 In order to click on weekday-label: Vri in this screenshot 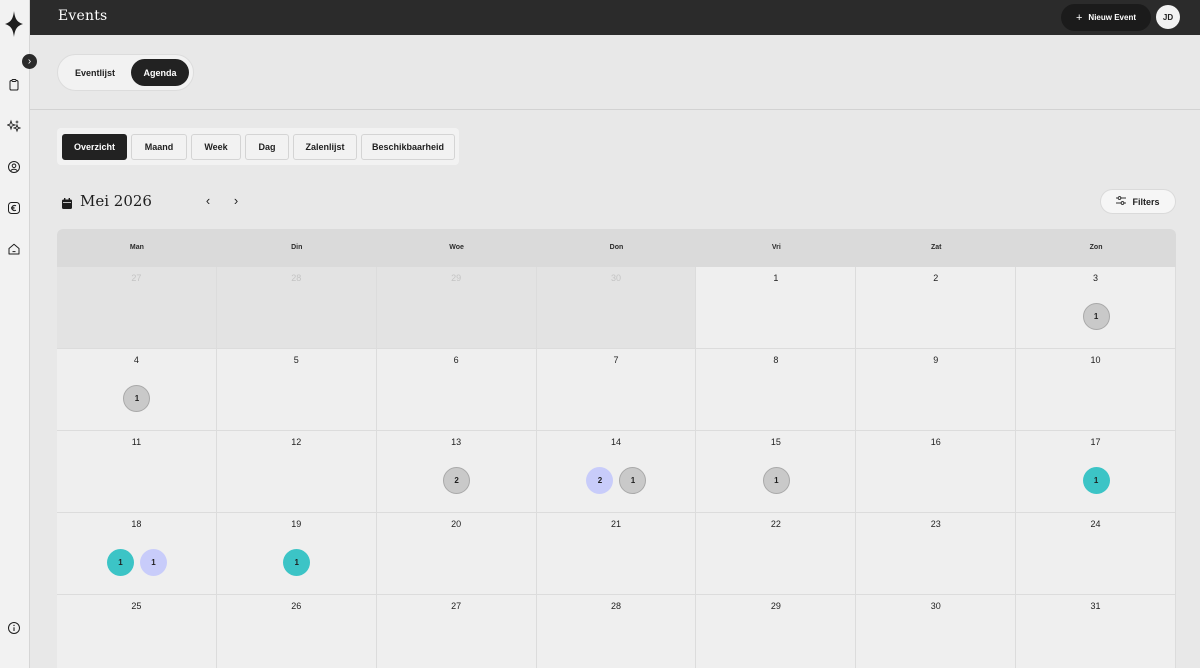, I will do `click(776, 247)`.